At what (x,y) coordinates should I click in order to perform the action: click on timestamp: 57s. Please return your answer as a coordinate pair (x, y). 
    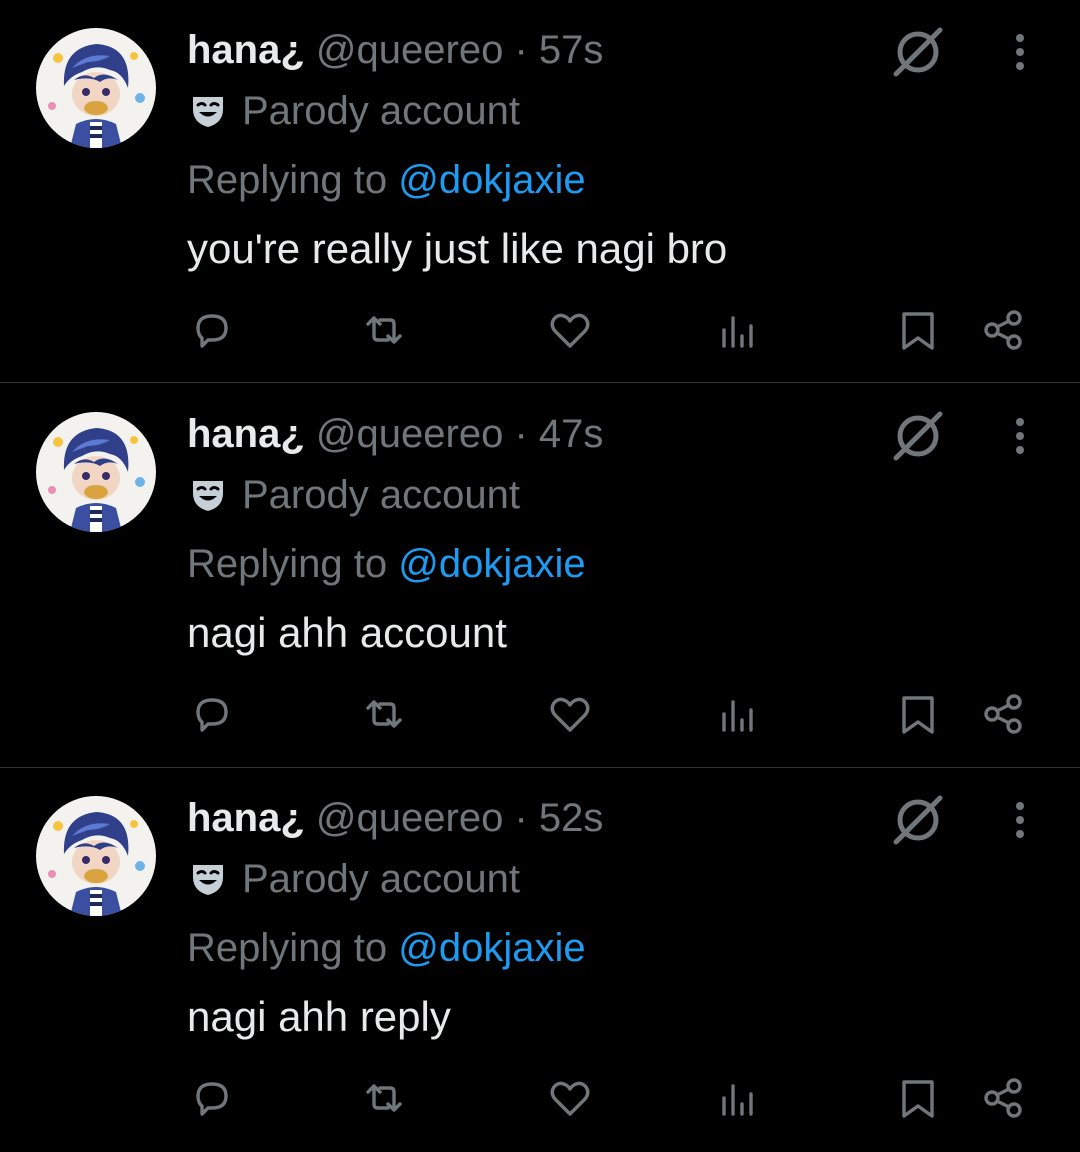
    Looking at the image, I should click on (571, 50).